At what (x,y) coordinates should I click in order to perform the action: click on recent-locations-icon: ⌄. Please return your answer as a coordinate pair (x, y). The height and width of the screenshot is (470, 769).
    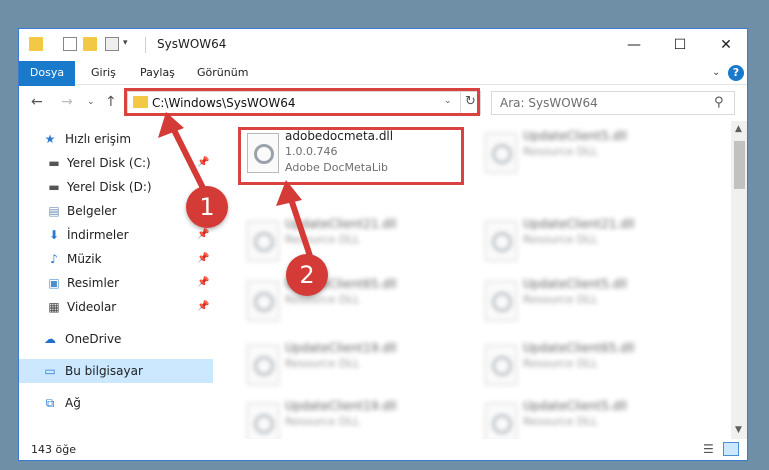
    Looking at the image, I should click on (91, 102).